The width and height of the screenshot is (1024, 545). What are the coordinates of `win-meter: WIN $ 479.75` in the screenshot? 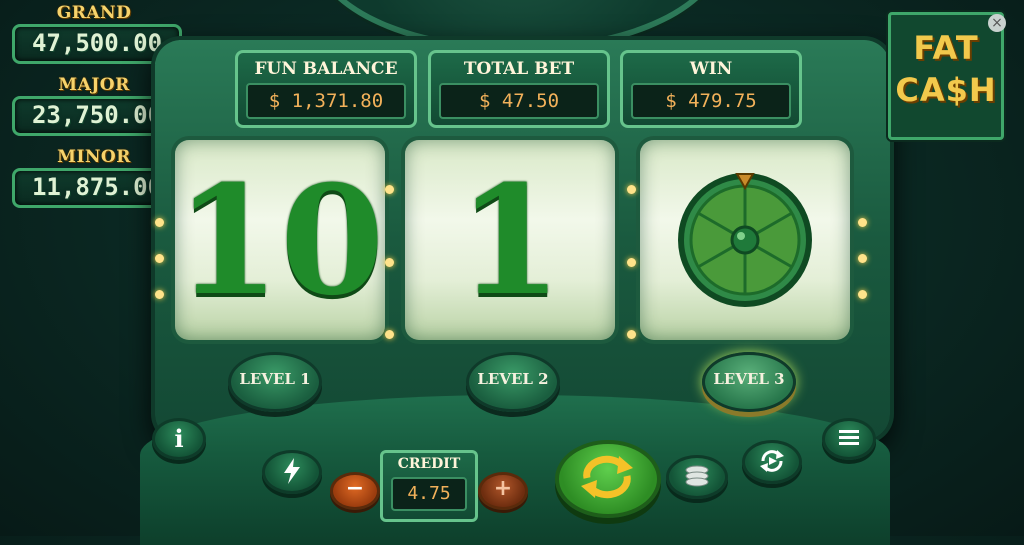 It's located at (711, 89).